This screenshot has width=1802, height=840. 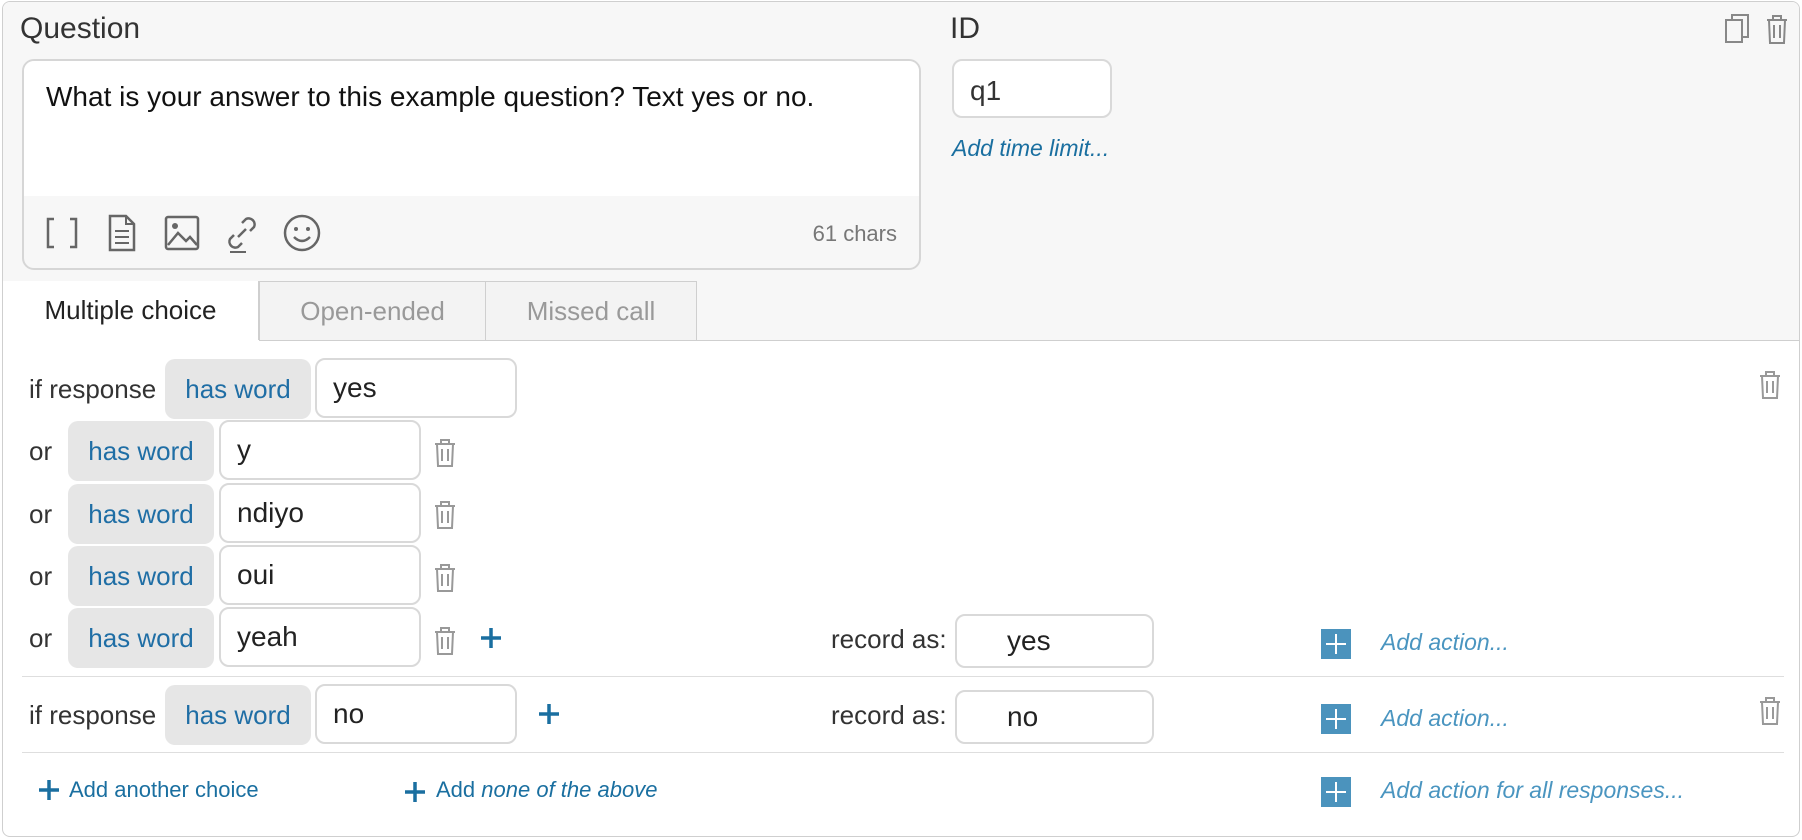 What do you see at coordinates (416, 714) in the screenshot?
I see `word-input: no` at bounding box center [416, 714].